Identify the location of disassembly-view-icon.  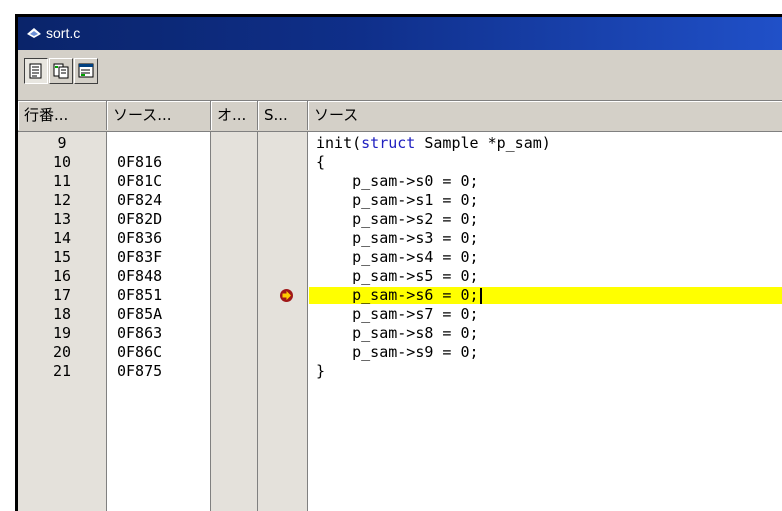
(86, 70).